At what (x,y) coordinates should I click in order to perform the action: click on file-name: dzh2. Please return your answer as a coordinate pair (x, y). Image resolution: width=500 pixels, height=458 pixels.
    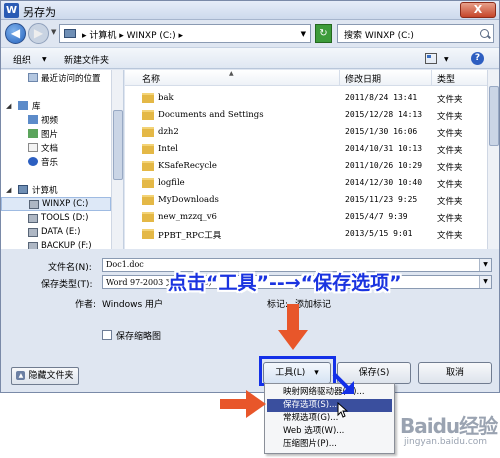
    Looking at the image, I should click on (168, 132).